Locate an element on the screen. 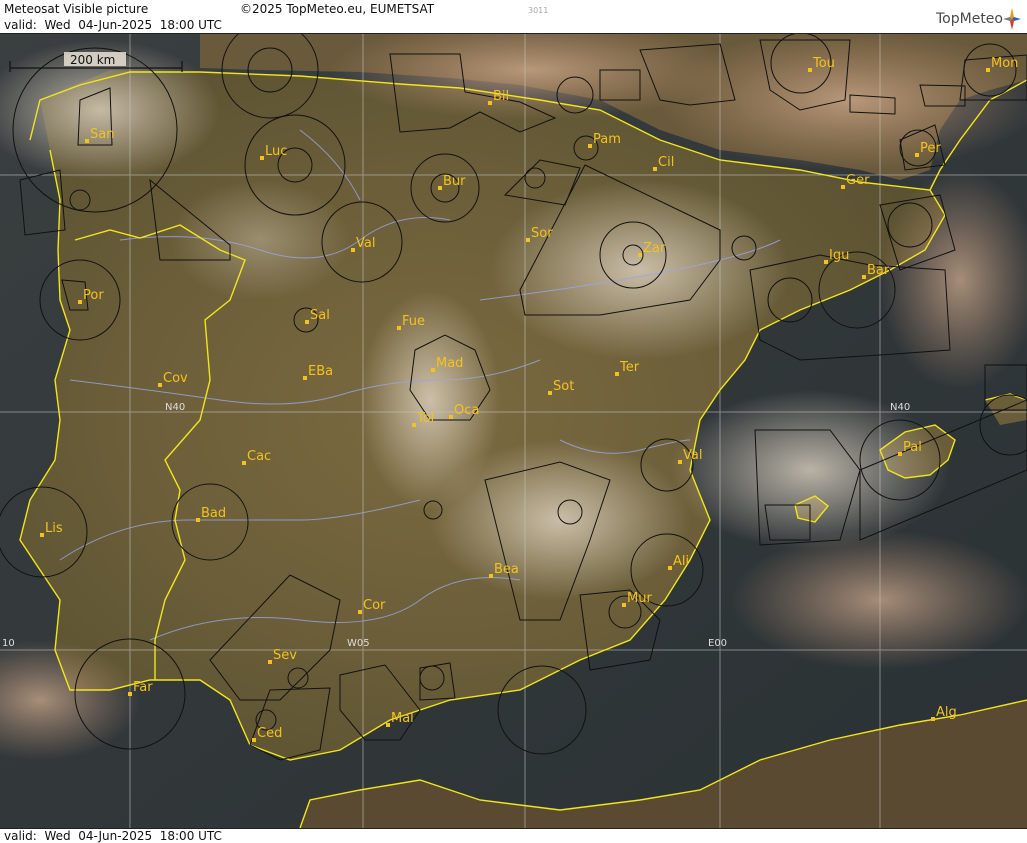 The width and height of the screenshot is (1027, 843). city-label-val-n: Val is located at coordinates (365, 243).